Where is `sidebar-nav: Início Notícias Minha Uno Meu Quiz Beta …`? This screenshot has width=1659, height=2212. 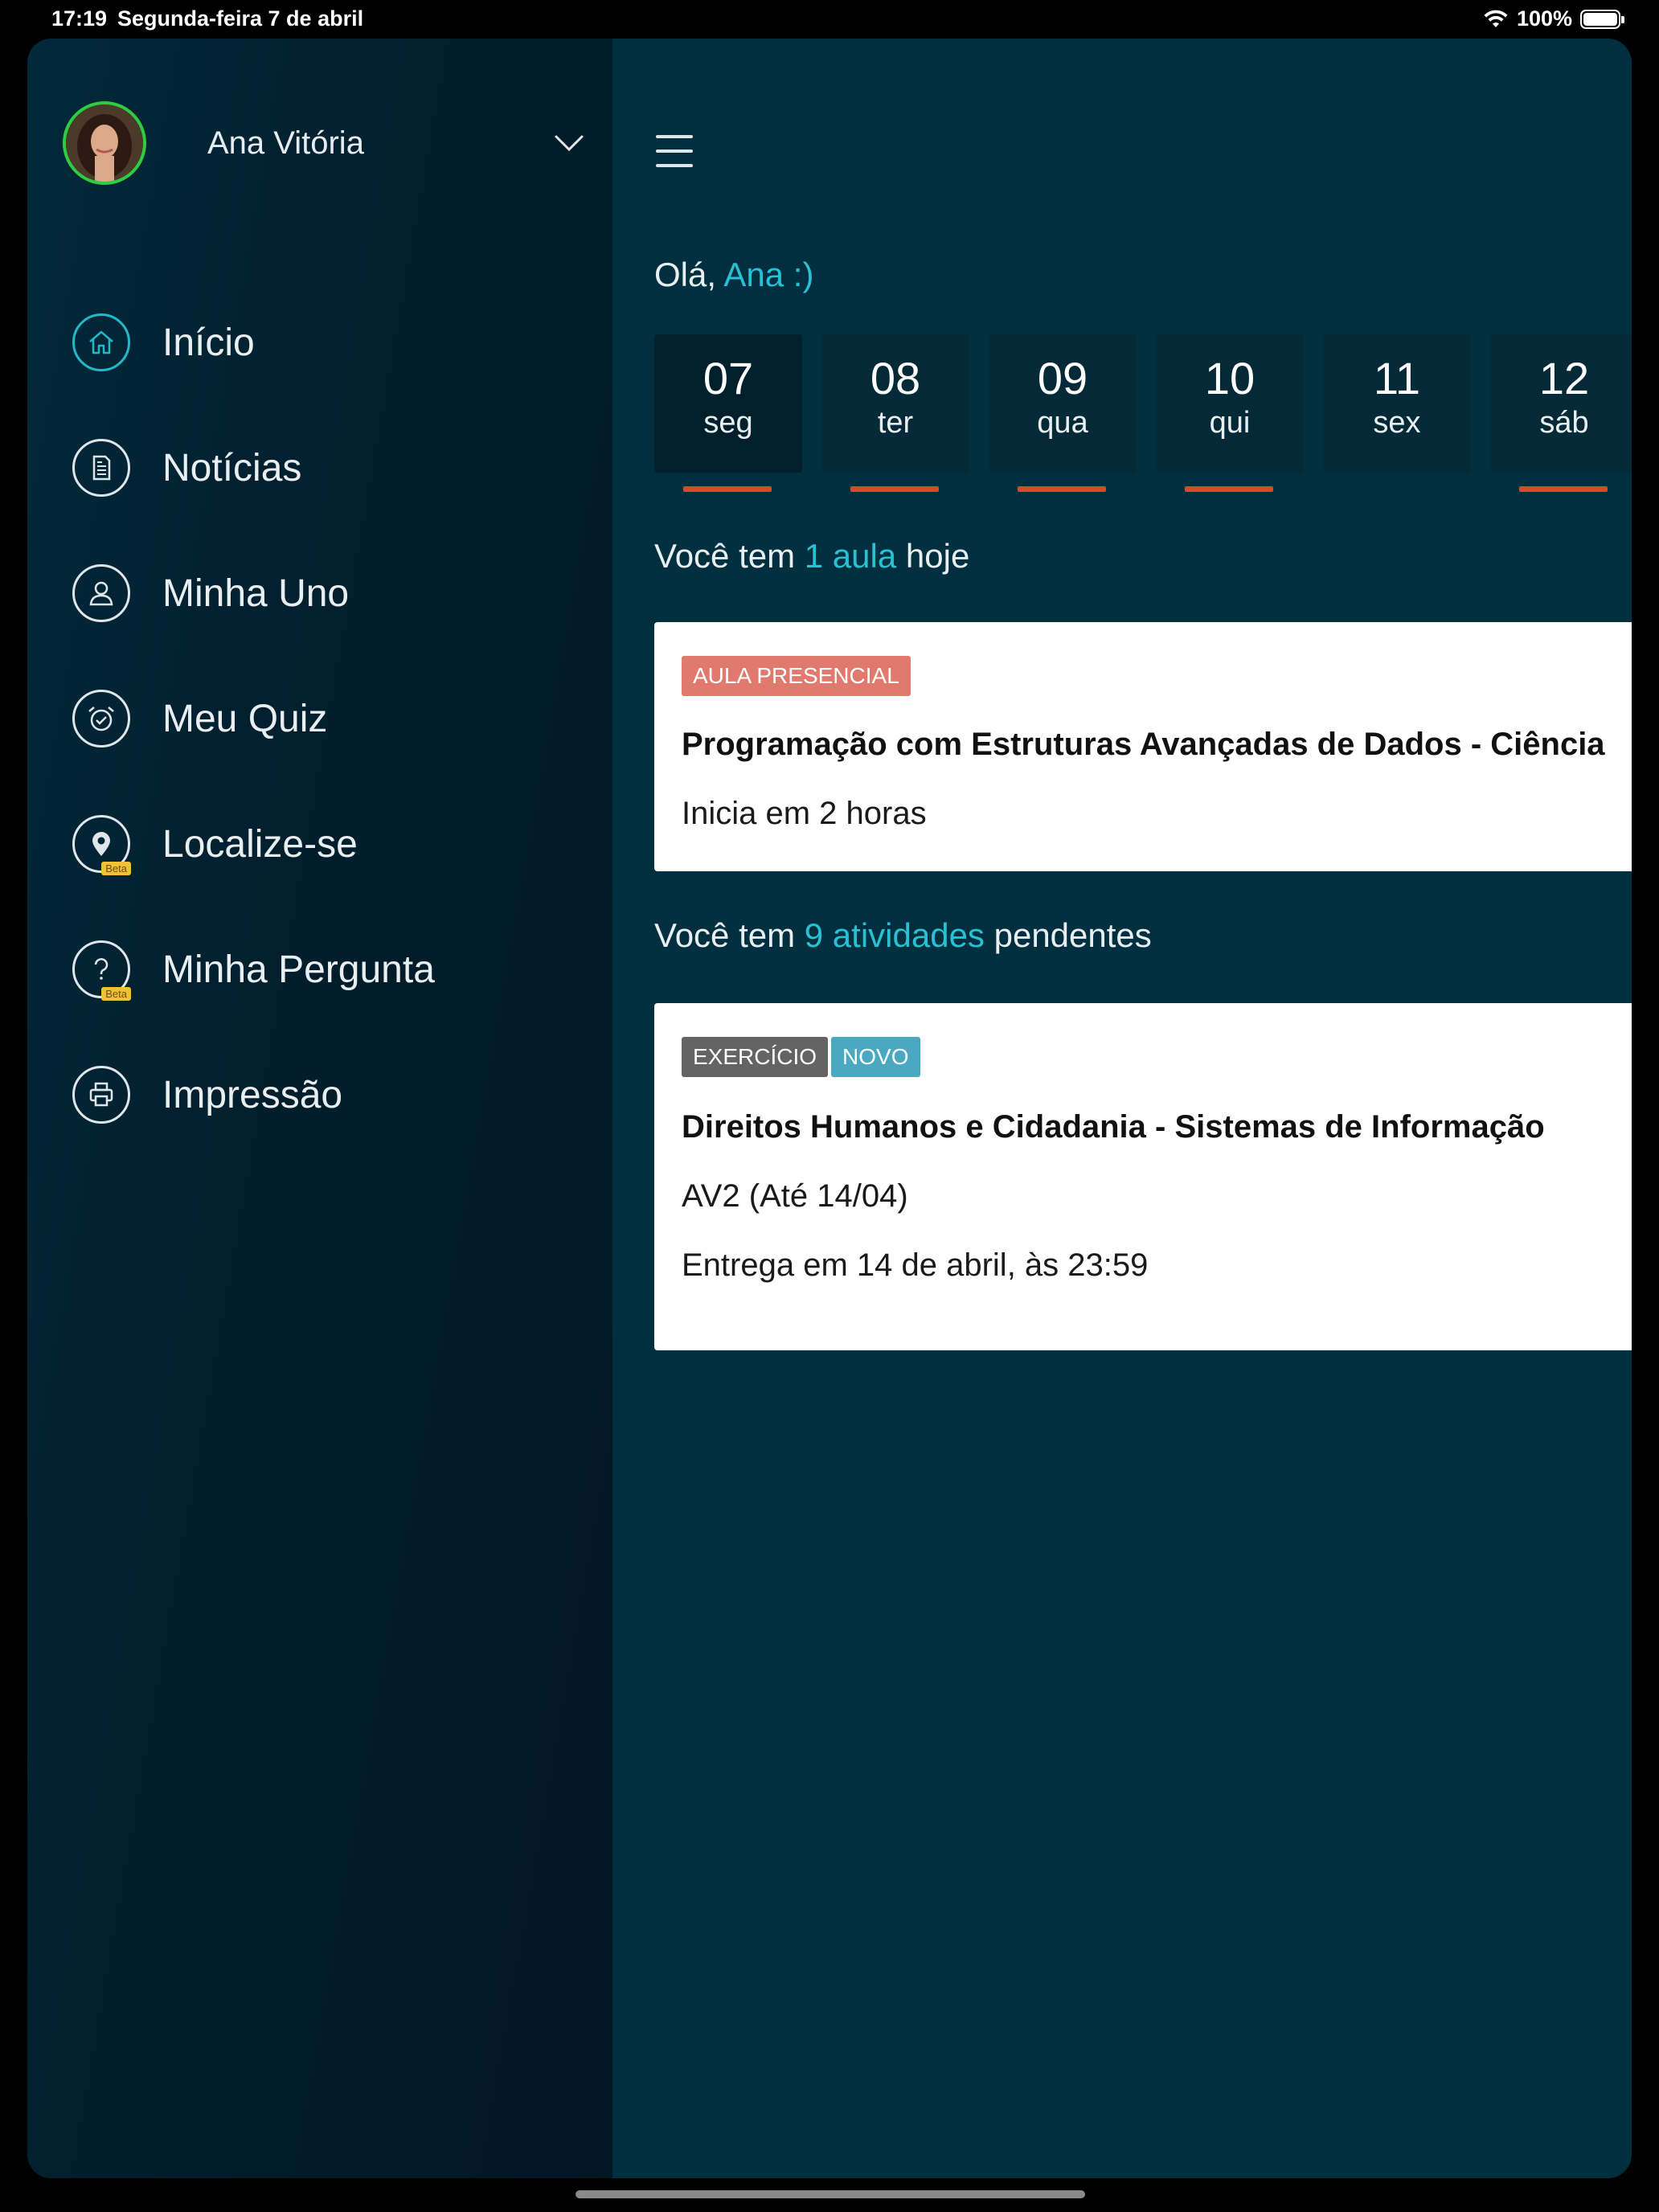 sidebar-nav: Início Notícias Minha Uno Meu Quiz Beta … is located at coordinates (329, 718).